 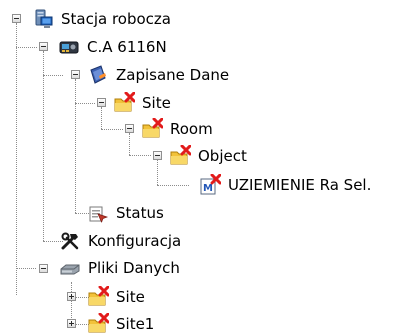 I want to click on collapse-toggle-root, so click(x=16, y=18).